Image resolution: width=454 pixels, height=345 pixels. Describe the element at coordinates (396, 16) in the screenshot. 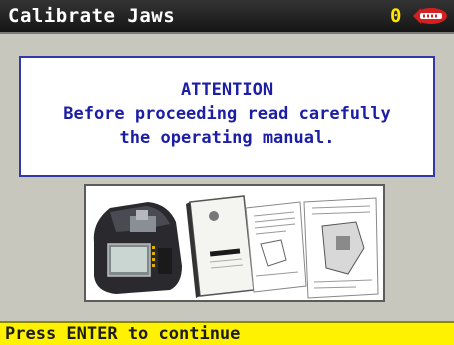

I see `counter-value: 0` at that location.